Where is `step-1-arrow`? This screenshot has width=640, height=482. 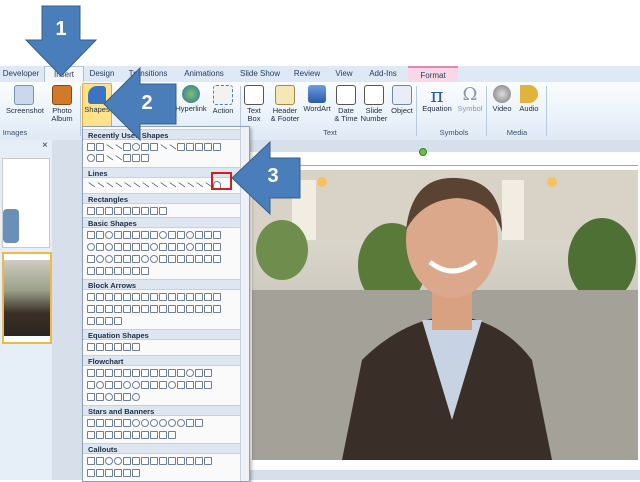
step-1-arrow is located at coordinates (61, 41).